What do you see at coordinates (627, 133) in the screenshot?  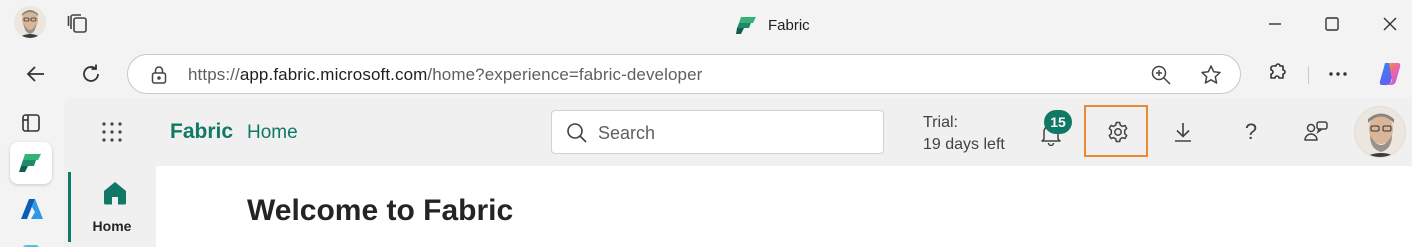 I see `search-placeholder: Search` at bounding box center [627, 133].